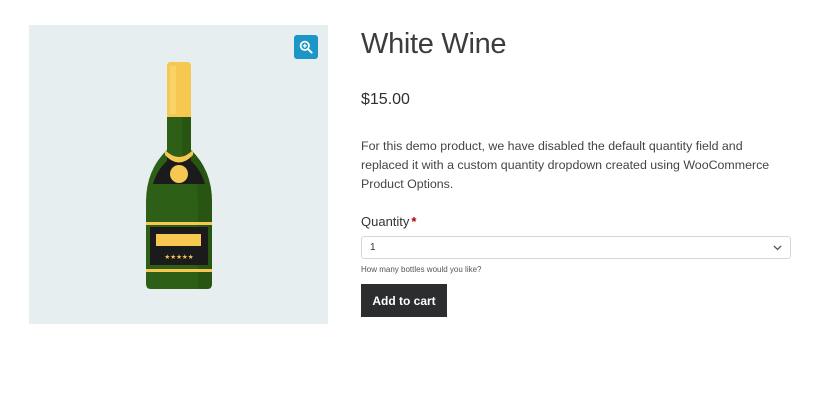 This screenshot has height=395, width=820. Describe the element at coordinates (179, 223) in the screenshot. I see `bottle-band-top` at that location.